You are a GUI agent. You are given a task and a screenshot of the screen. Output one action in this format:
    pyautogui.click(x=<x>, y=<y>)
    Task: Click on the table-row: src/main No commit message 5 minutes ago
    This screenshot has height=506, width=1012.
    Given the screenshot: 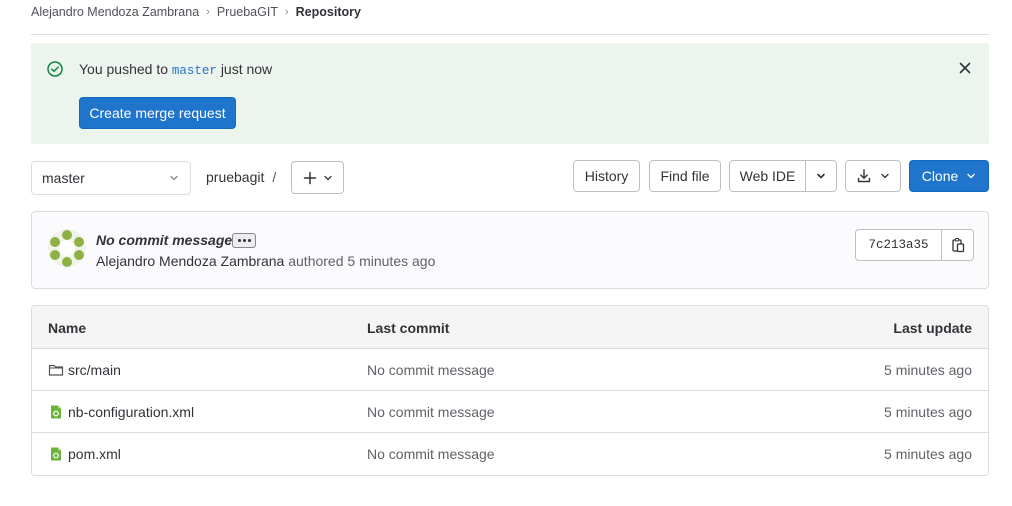 What is the action you would take?
    pyautogui.click(x=510, y=370)
    